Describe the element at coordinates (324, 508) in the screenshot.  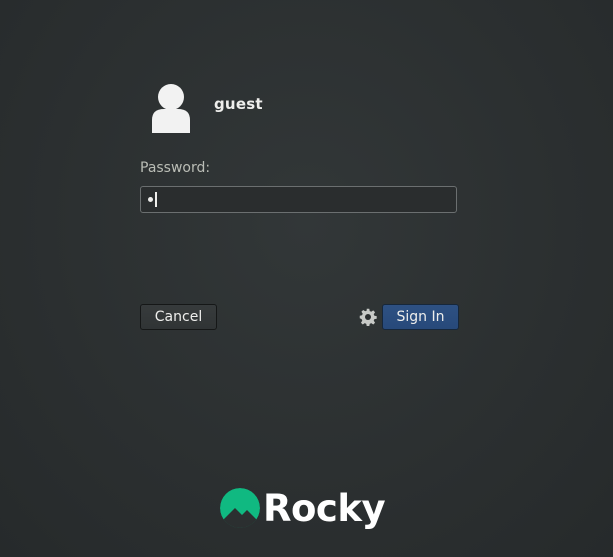
I see `logo-wordmark: Rocky` at that location.